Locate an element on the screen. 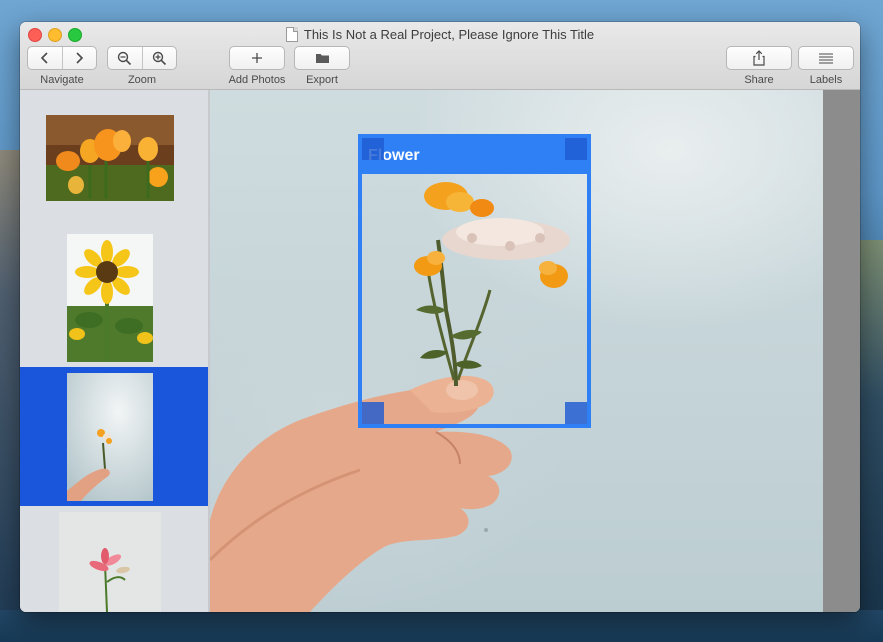  desktop-wallpaper-right is located at coordinates (871, 440).